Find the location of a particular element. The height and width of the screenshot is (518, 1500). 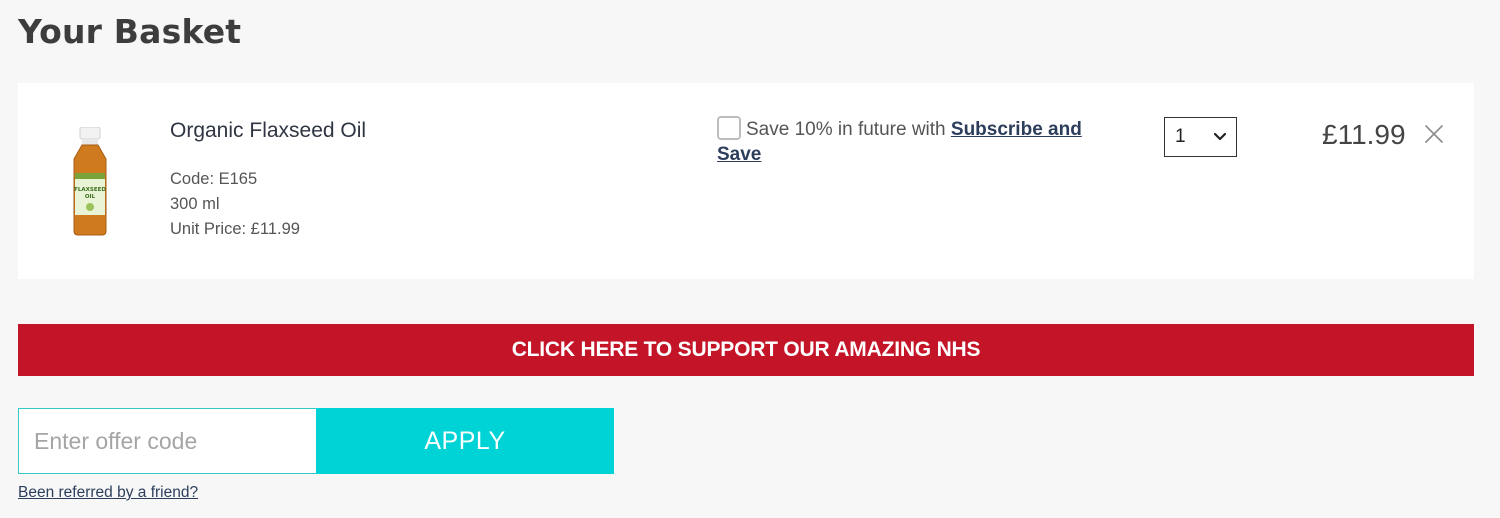

subscribe-text: Save 10% in future with is located at coordinates (848, 129).